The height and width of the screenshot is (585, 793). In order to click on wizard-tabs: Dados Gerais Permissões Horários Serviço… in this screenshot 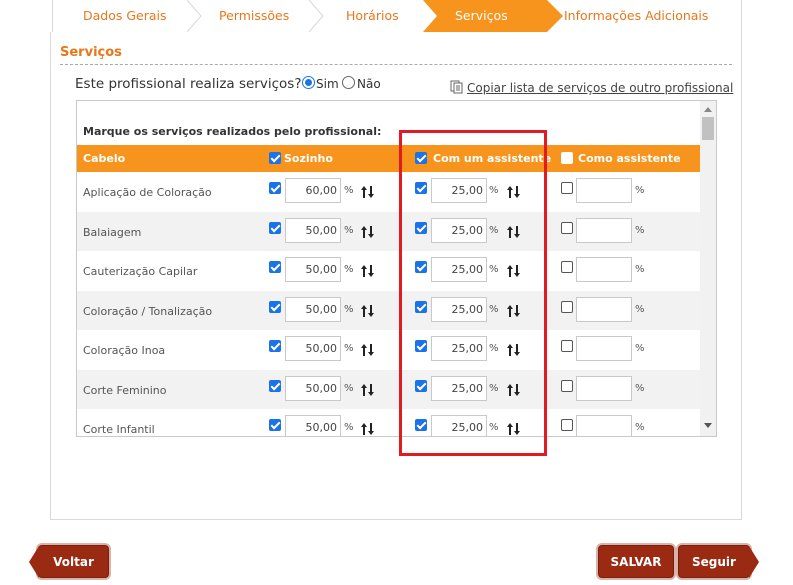, I will do `click(397, 16)`.